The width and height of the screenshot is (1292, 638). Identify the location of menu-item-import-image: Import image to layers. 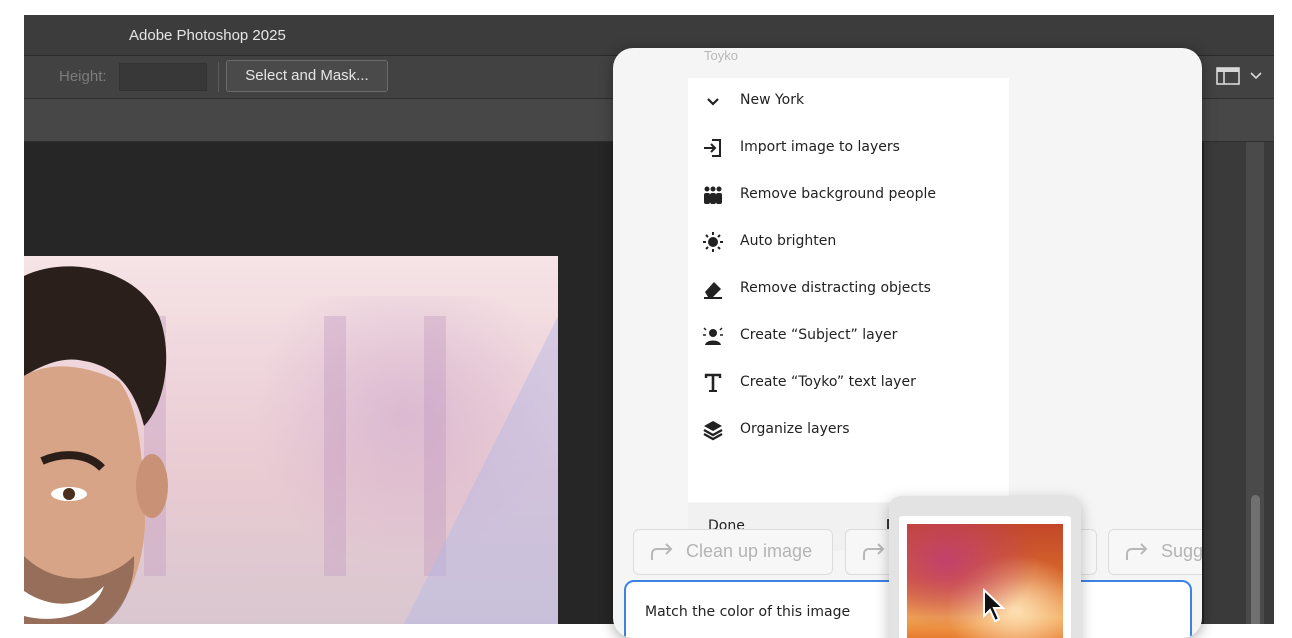
(848, 148).